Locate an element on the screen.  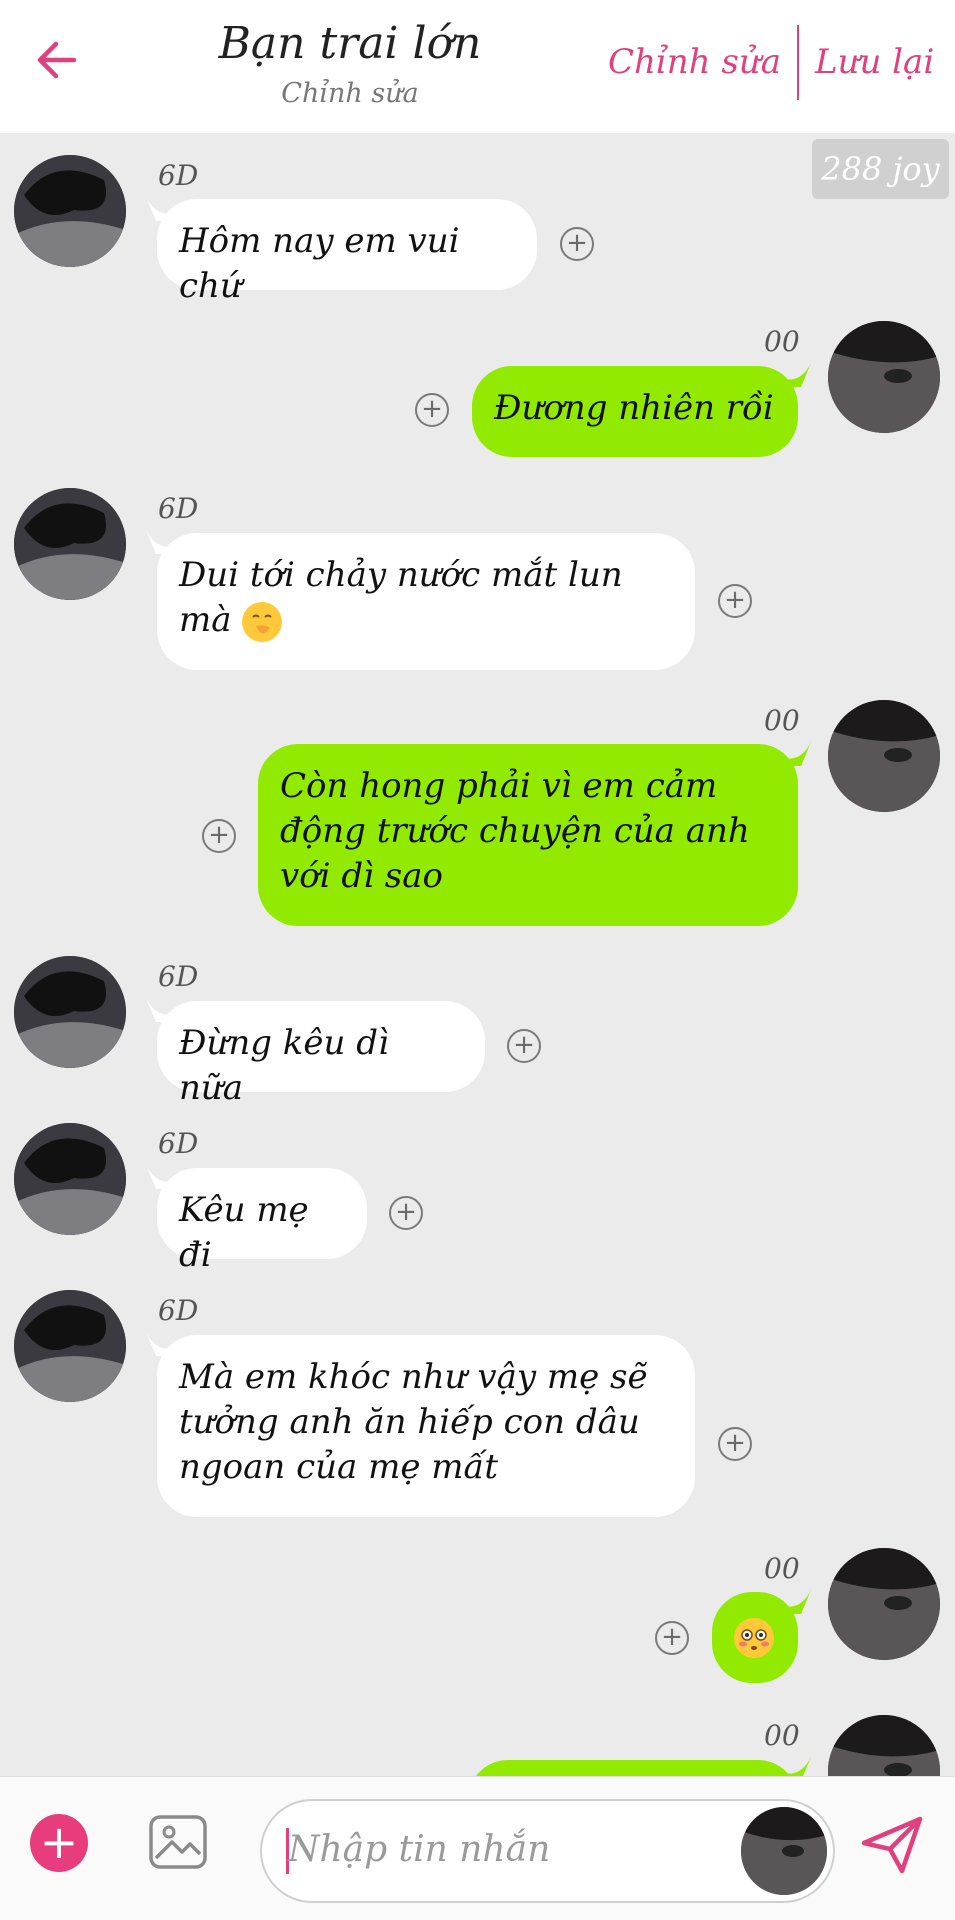
image-button is located at coordinates (178, 1842).